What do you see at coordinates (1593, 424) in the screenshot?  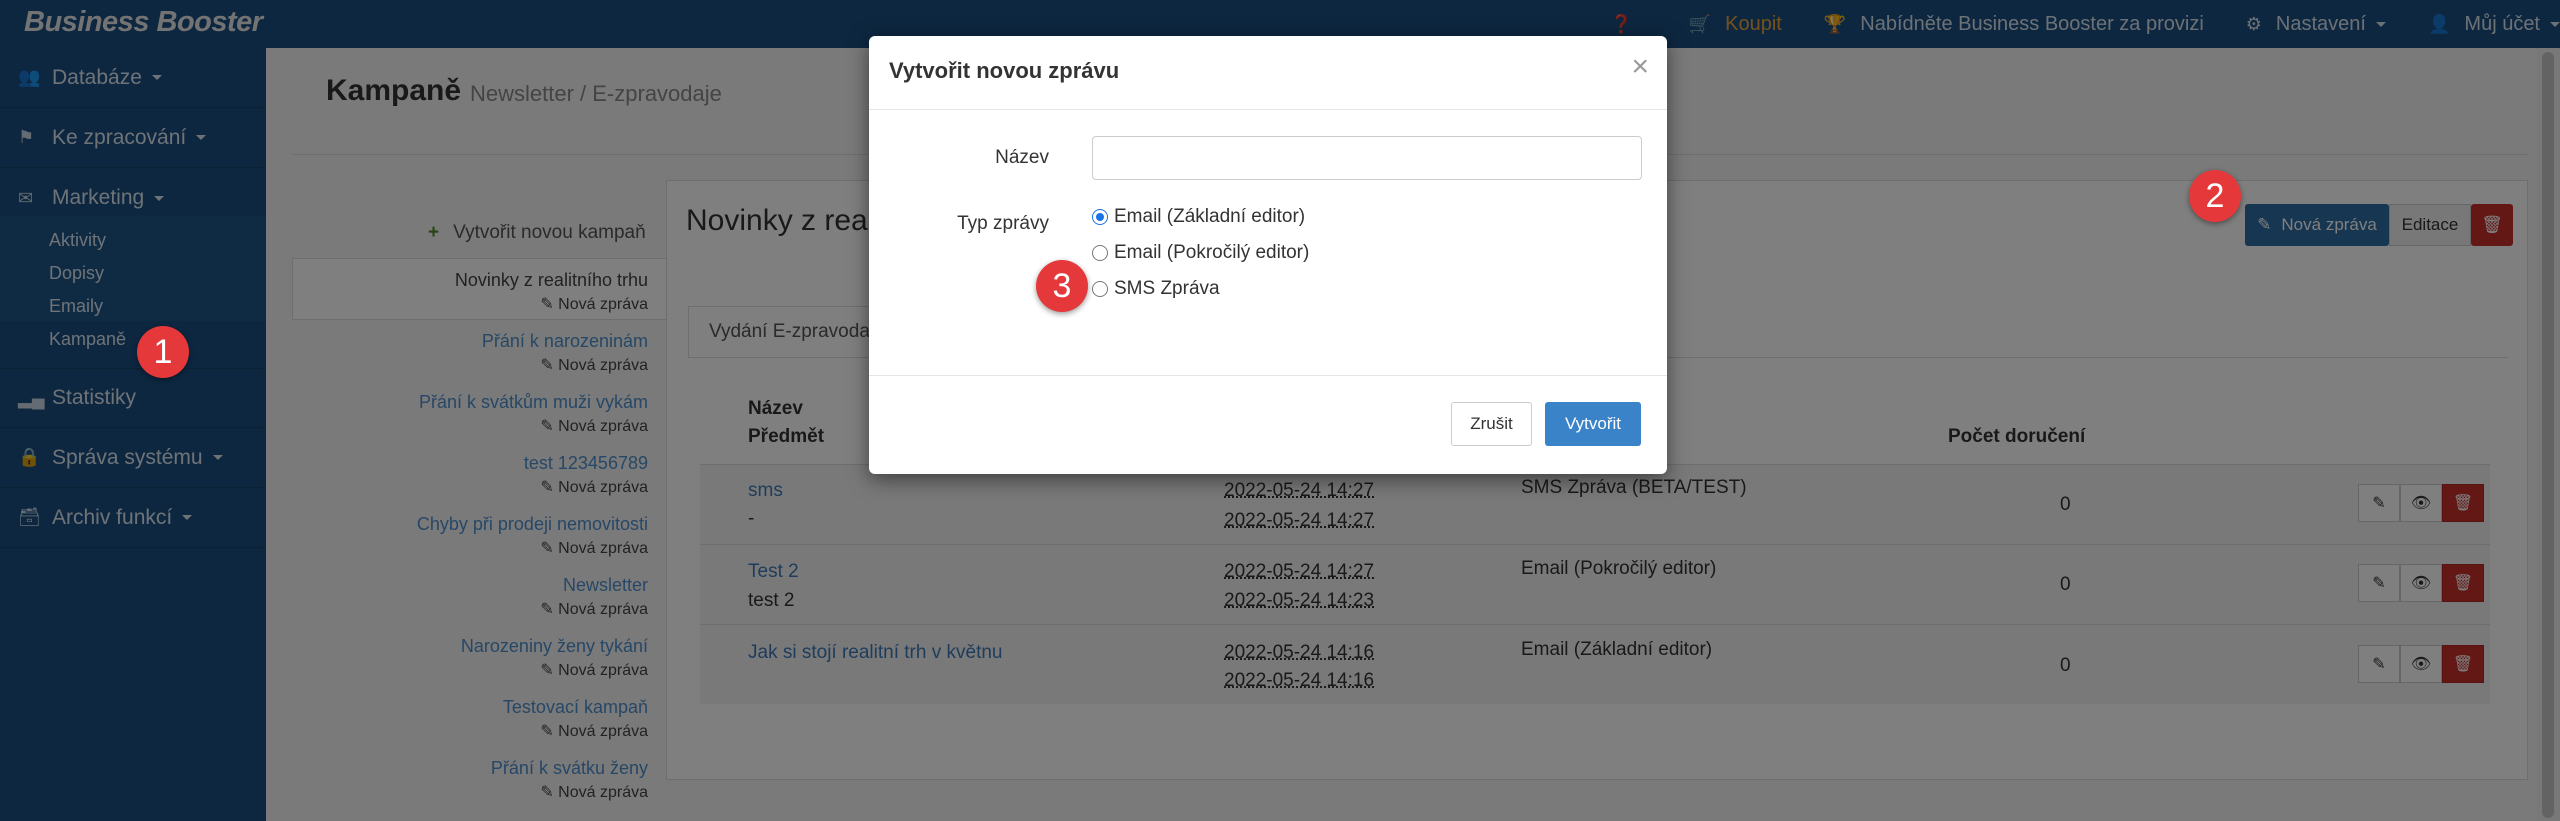 I see `create-button: Vytvořit` at bounding box center [1593, 424].